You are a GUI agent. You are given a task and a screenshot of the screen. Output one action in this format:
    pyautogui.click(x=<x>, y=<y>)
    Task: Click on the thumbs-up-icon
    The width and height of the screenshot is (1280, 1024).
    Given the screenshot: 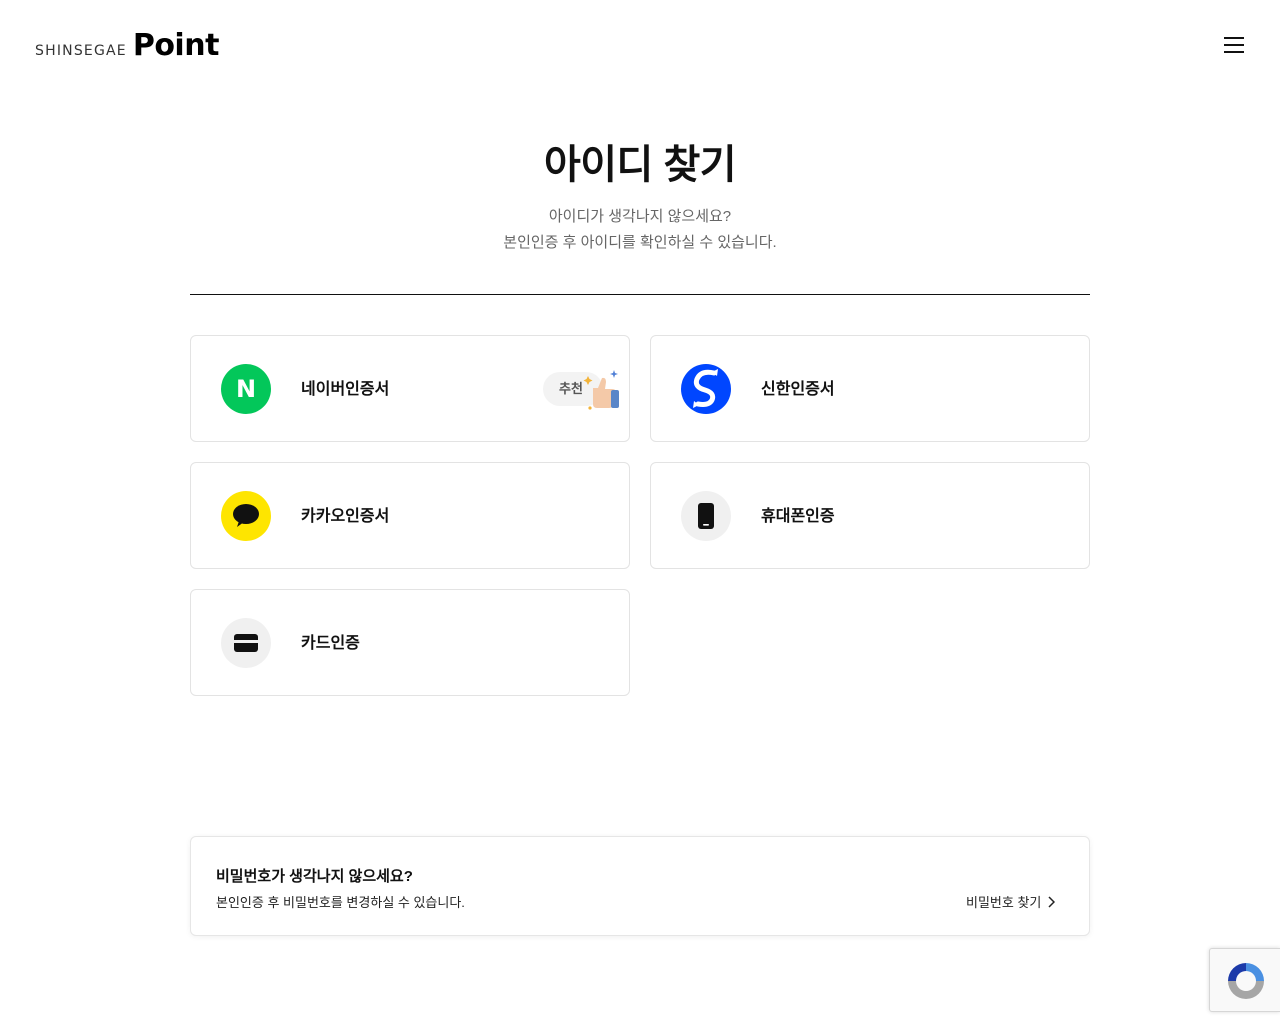 What is the action you would take?
    pyautogui.click(x=601, y=390)
    